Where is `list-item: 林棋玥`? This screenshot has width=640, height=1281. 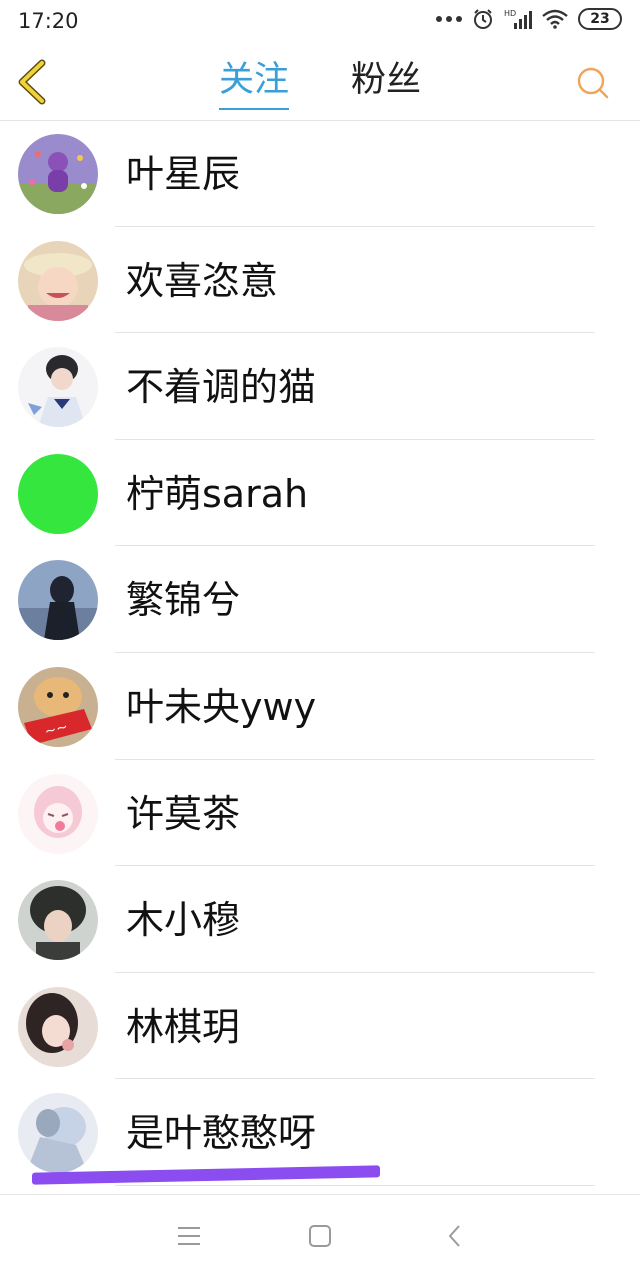
list-item: 林棋玥 is located at coordinates (320, 1026).